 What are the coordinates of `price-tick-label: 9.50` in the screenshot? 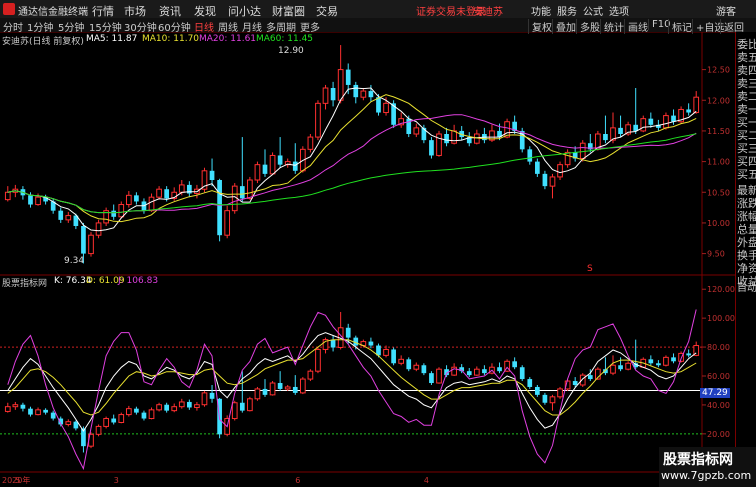 It's located at (716, 254).